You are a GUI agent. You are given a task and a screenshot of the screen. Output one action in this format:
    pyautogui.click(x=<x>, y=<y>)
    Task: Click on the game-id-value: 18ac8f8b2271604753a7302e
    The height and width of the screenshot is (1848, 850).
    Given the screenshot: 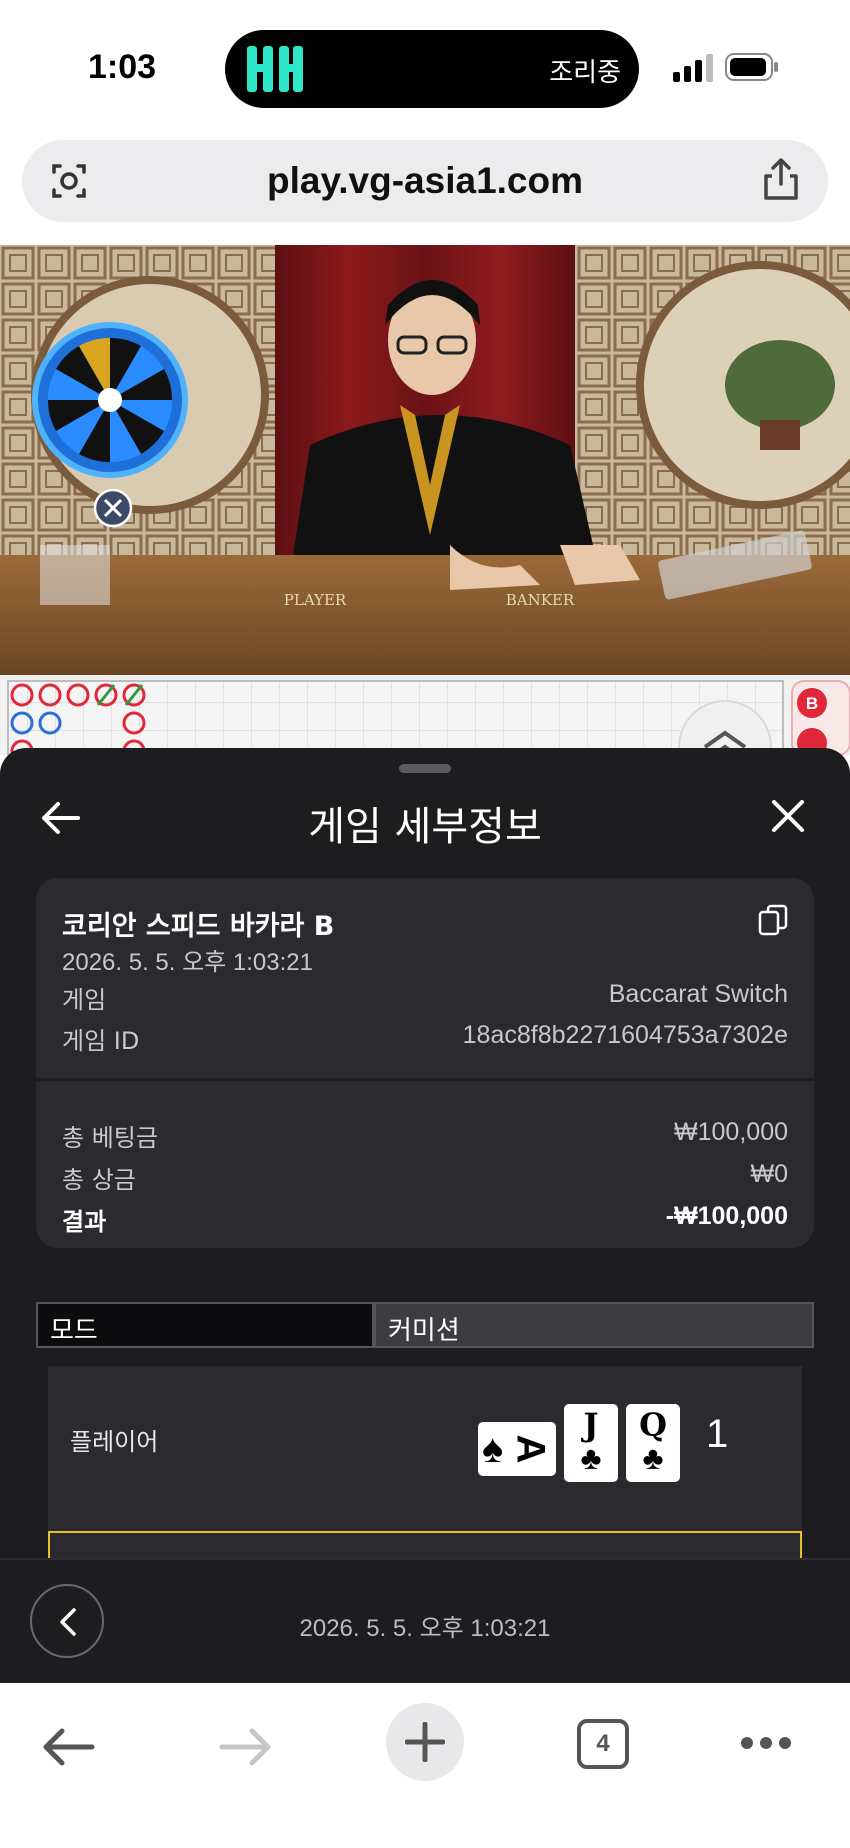 What is the action you would take?
    pyautogui.click(x=625, y=1035)
    